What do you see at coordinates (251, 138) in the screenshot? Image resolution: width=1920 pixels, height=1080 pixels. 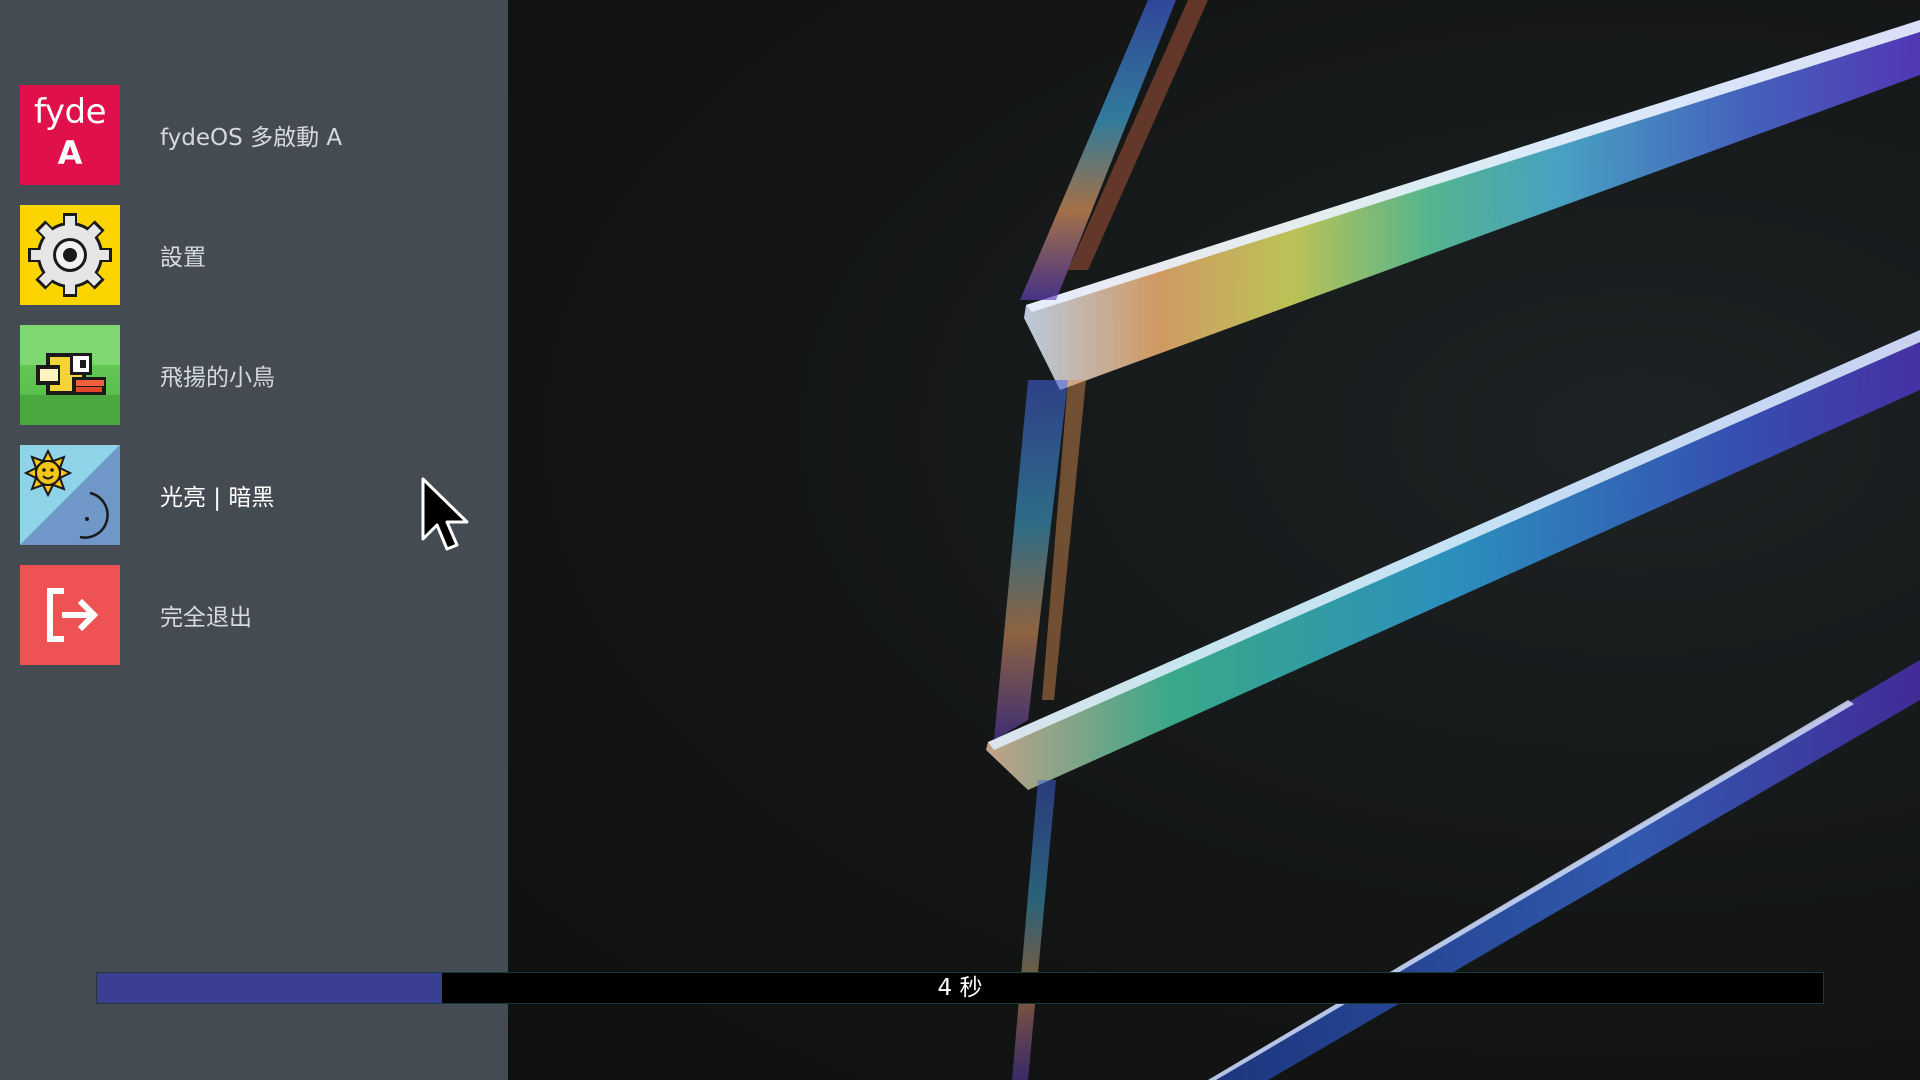 I see `menu-item-label: fydeOS 多啟動 A` at bounding box center [251, 138].